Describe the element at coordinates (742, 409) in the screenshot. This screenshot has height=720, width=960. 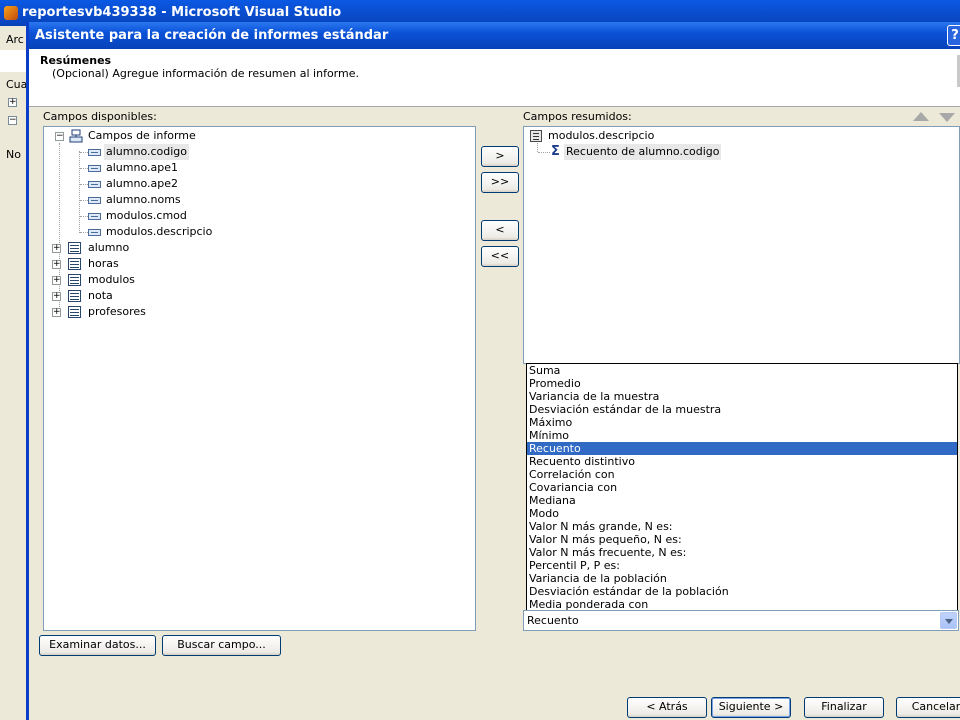
I see `summary-function-option: Desviación estándar de la muestra` at that location.